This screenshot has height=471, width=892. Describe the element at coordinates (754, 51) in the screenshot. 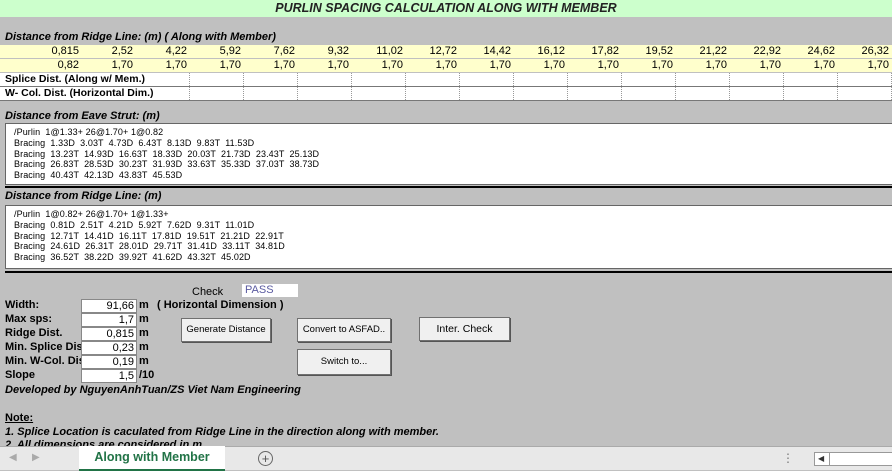

I see `ridge-distance-cell: 22,92` at that location.